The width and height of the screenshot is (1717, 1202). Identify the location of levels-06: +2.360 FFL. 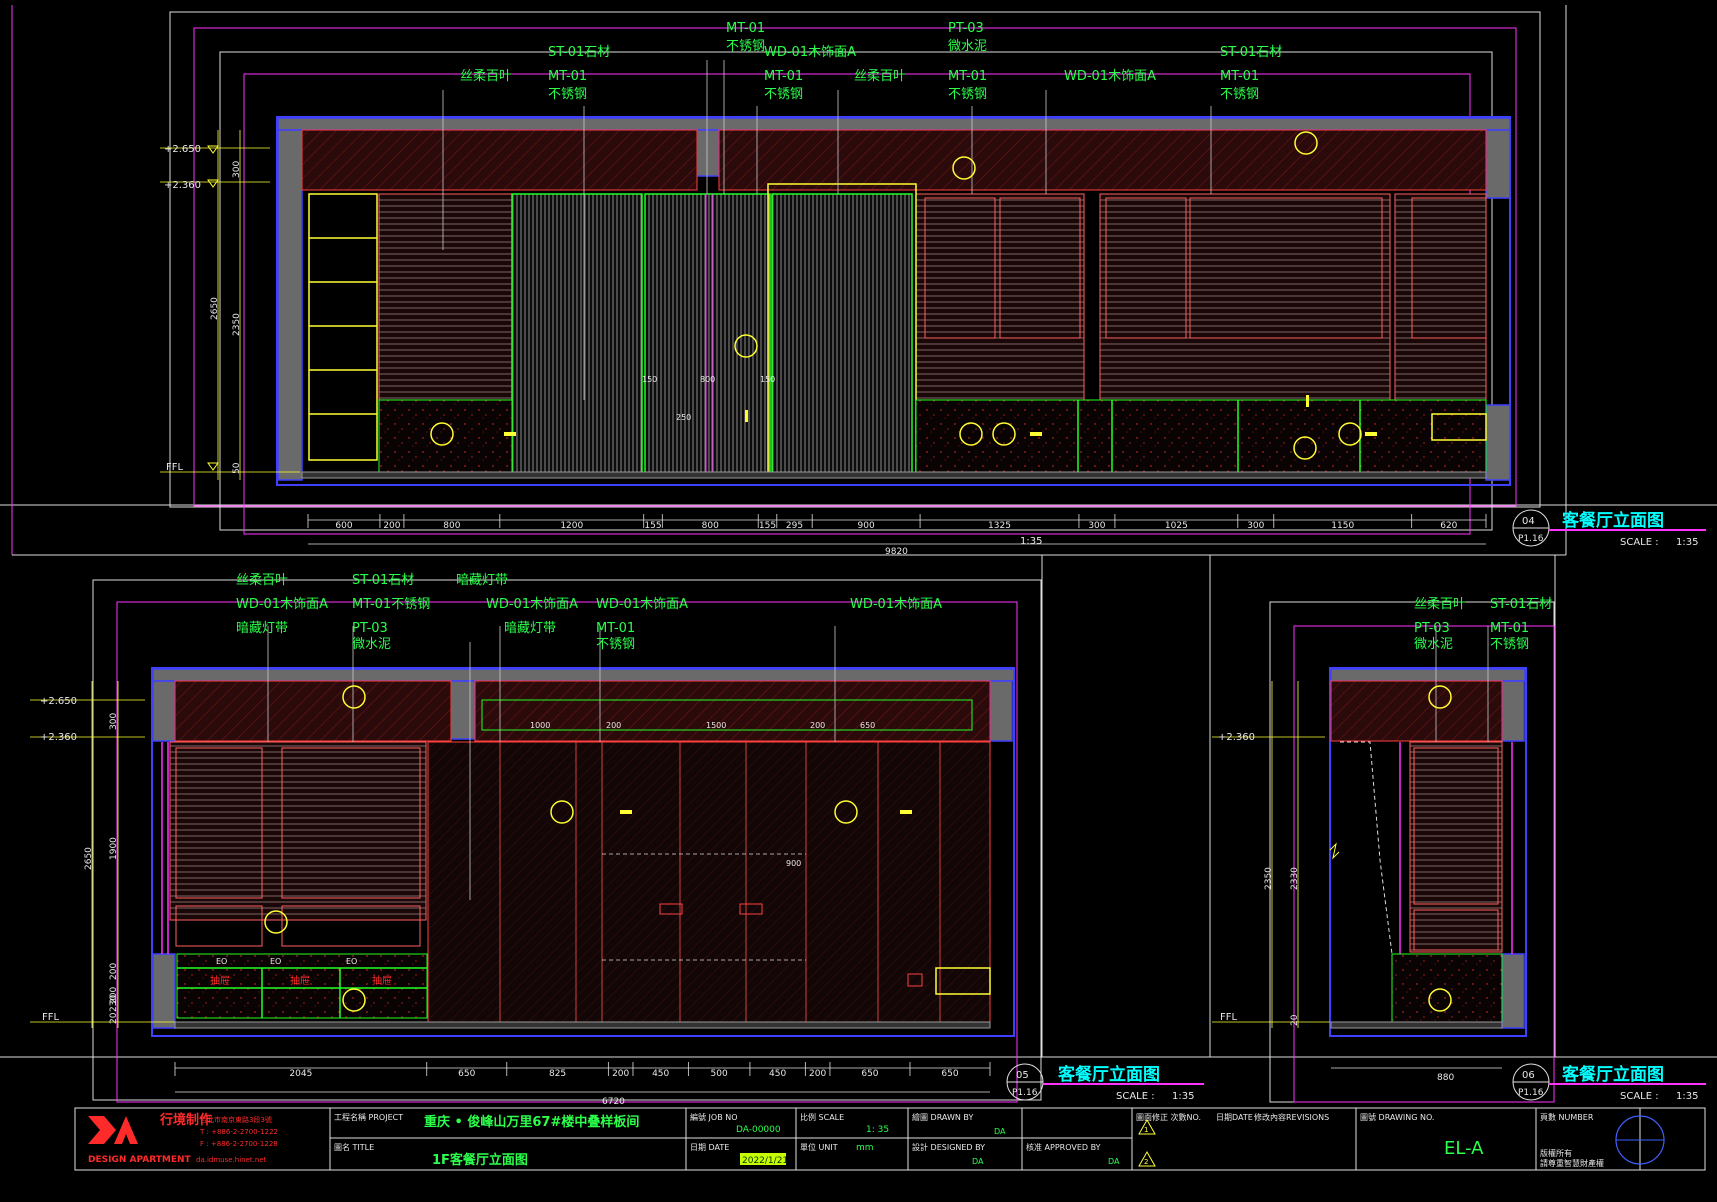
(1236, 877).